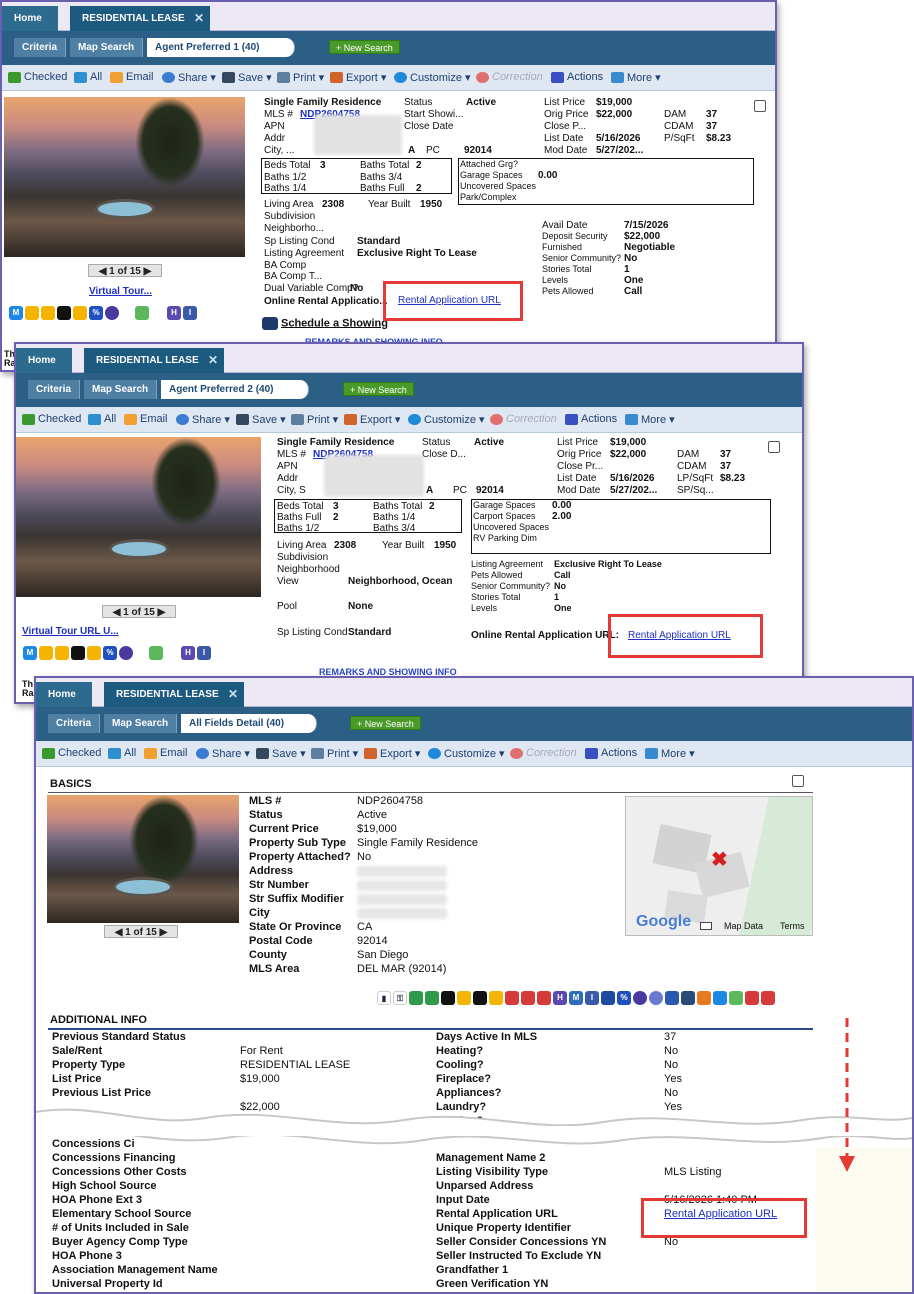 This screenshot has height=1294, width=914. I want to click on photo-icon, so click(688, 998).